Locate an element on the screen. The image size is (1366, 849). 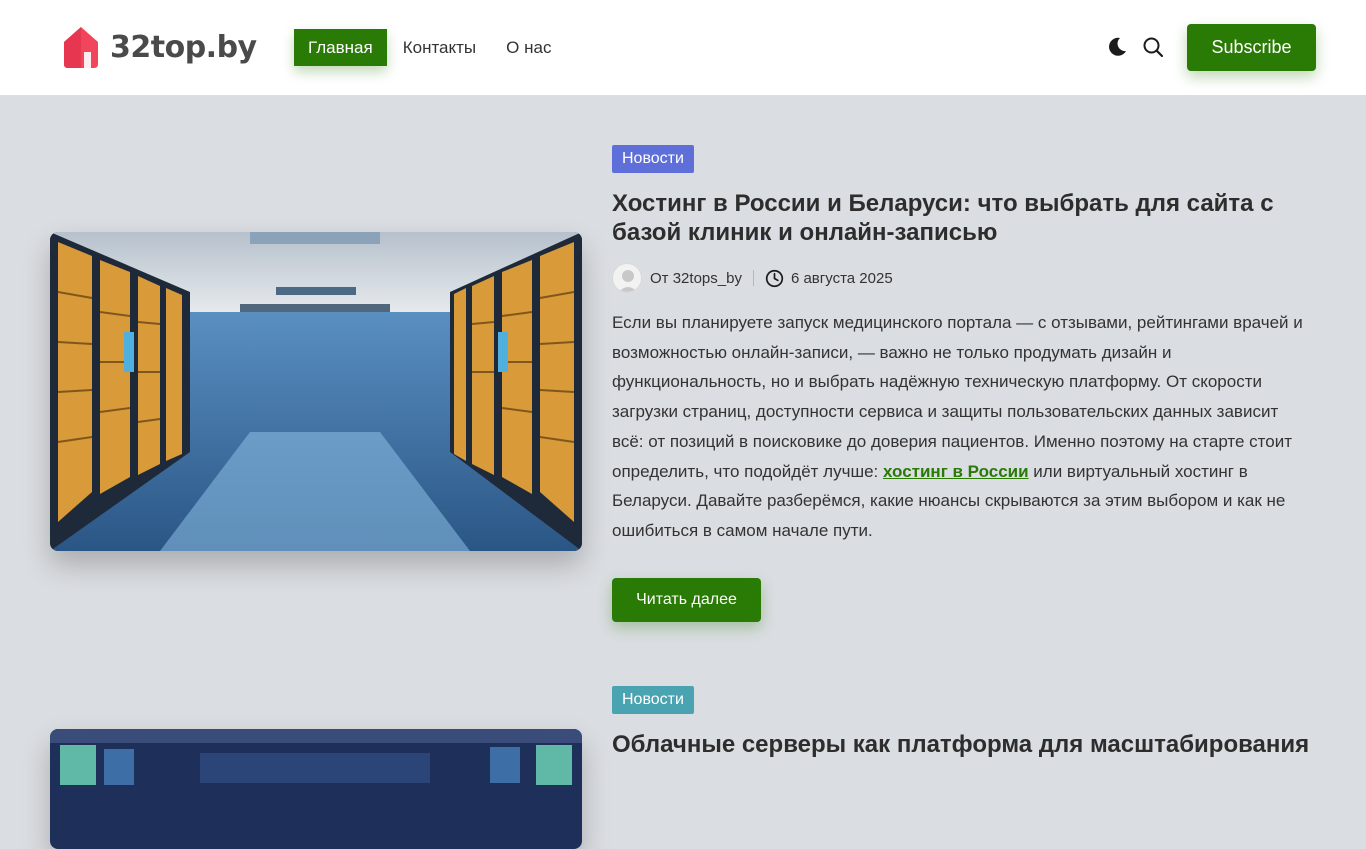
search-icon is located at coordinates (1153, 47).